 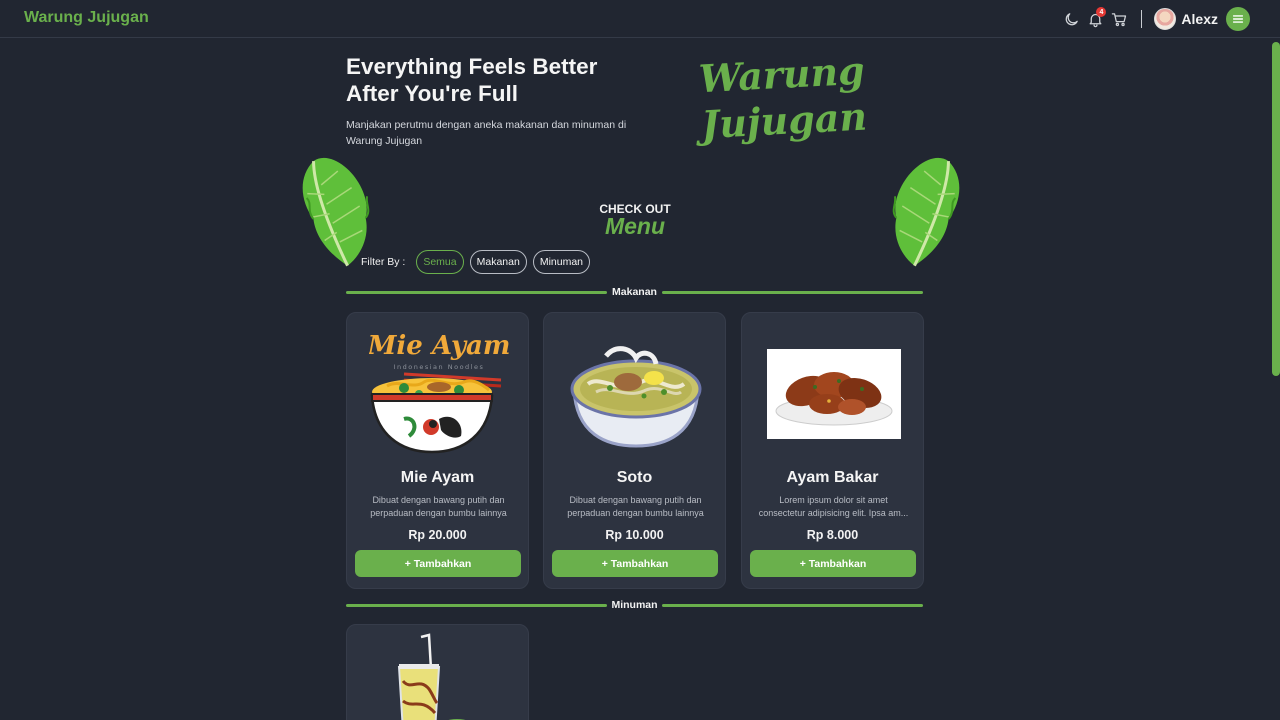 I want to click on hero-logo-line2: Jujugan, so click(x=784, y=120).